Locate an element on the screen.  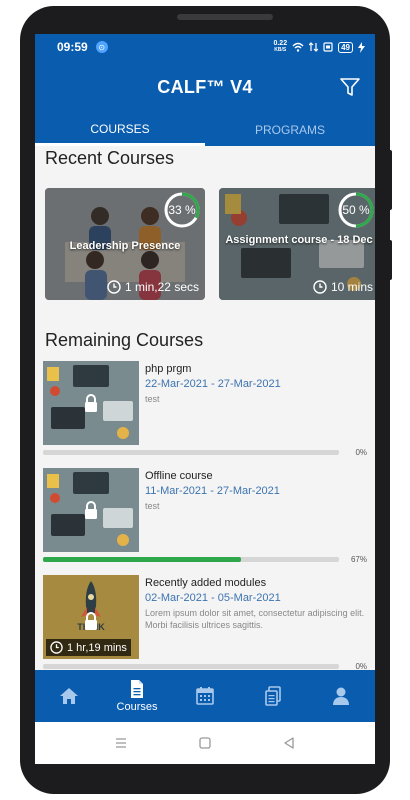
status-bar: 09:59 ⊙ 0.22 KB/S 49 is located at coordinates (205, 47).